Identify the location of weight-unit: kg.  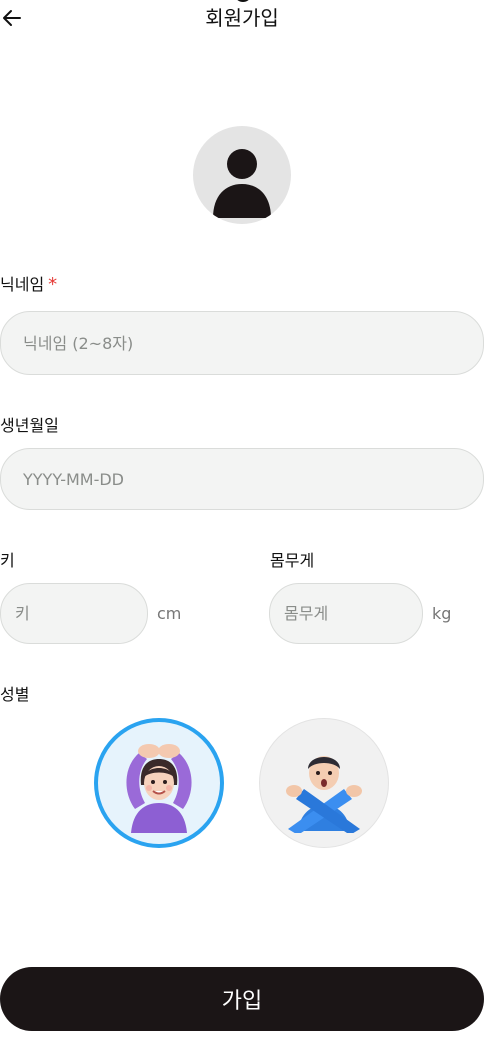
(442, 613).